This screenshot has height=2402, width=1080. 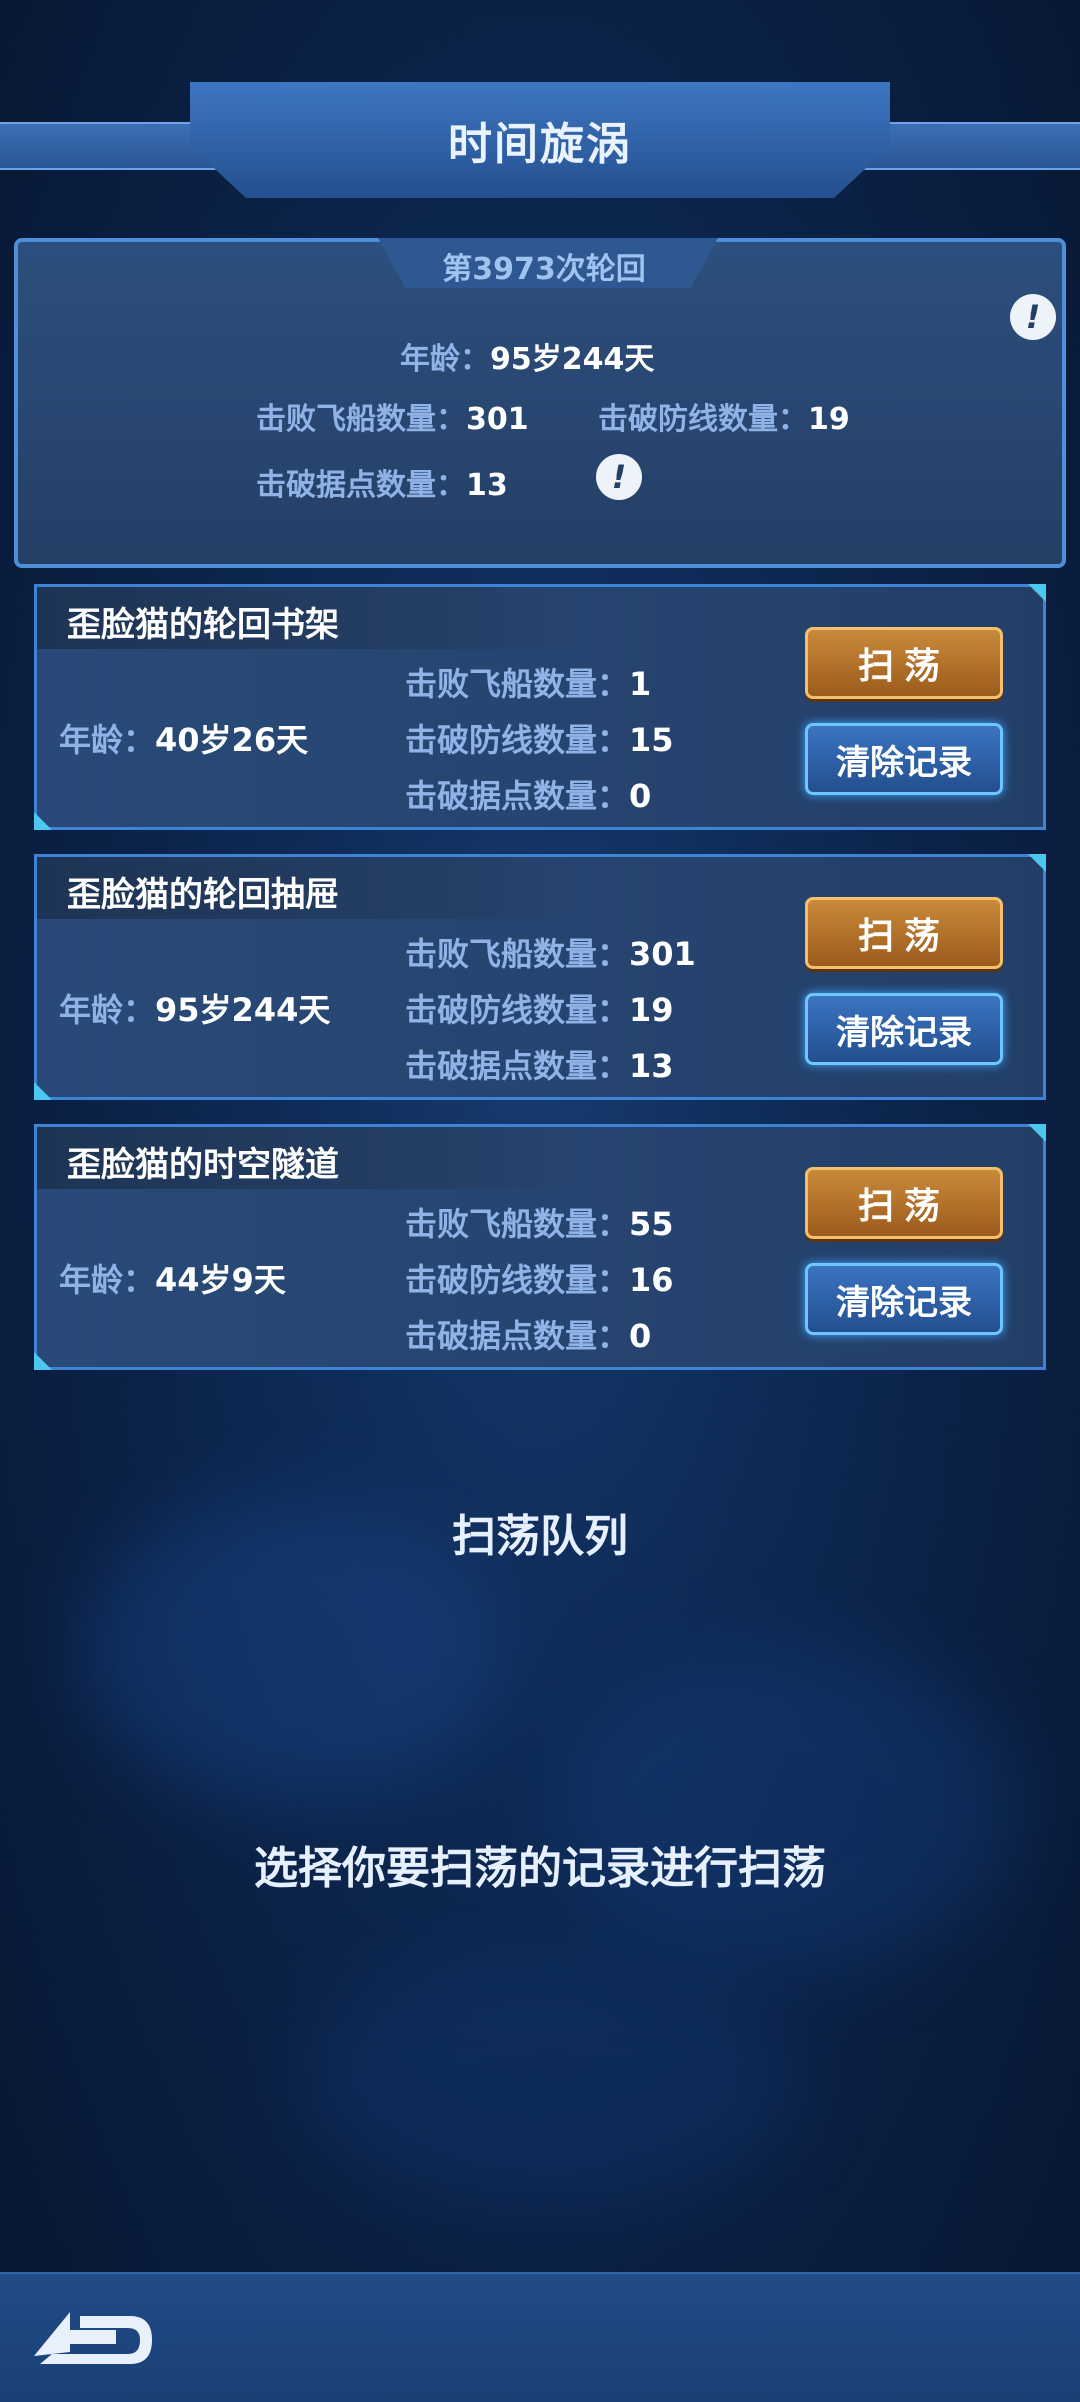 What do you see at coordinates (445, 359) in the screenshot?
I see `summary-age-label: 年龄：` at bounding box center [445, 359].